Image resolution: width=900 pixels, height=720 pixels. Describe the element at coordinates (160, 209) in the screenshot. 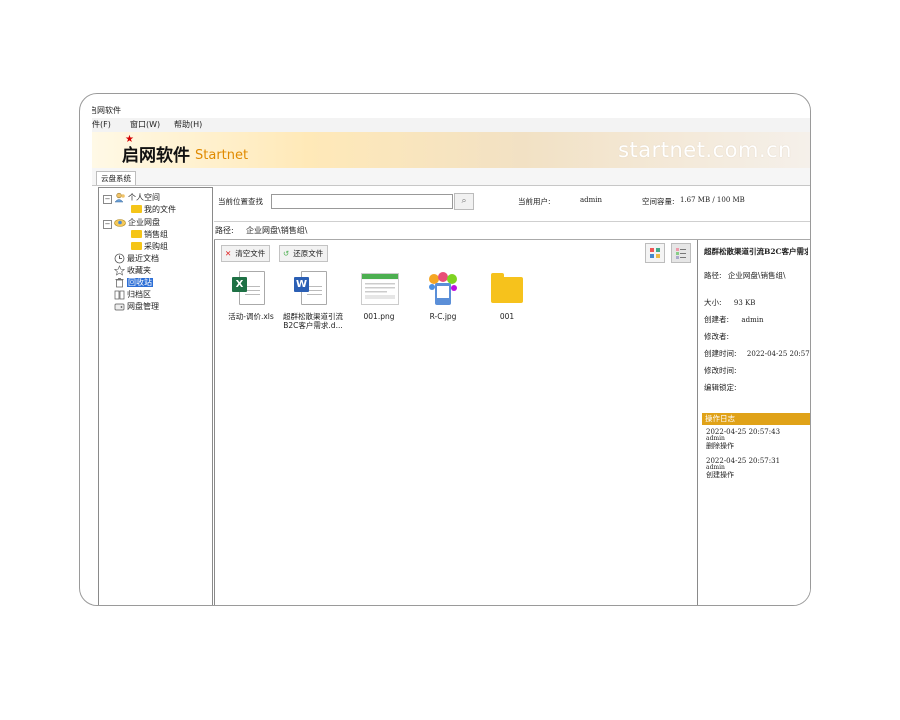

I see `tree-my-files-label: 我的文件` at that location.